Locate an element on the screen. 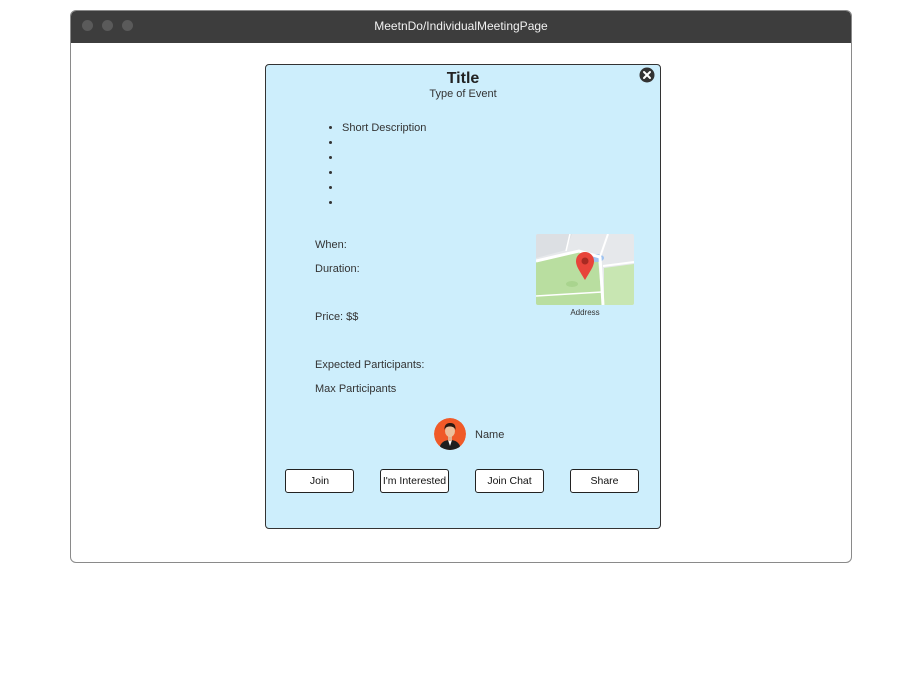 The image size is (902, 673). host-avatar is located at coordinates (450, 434).